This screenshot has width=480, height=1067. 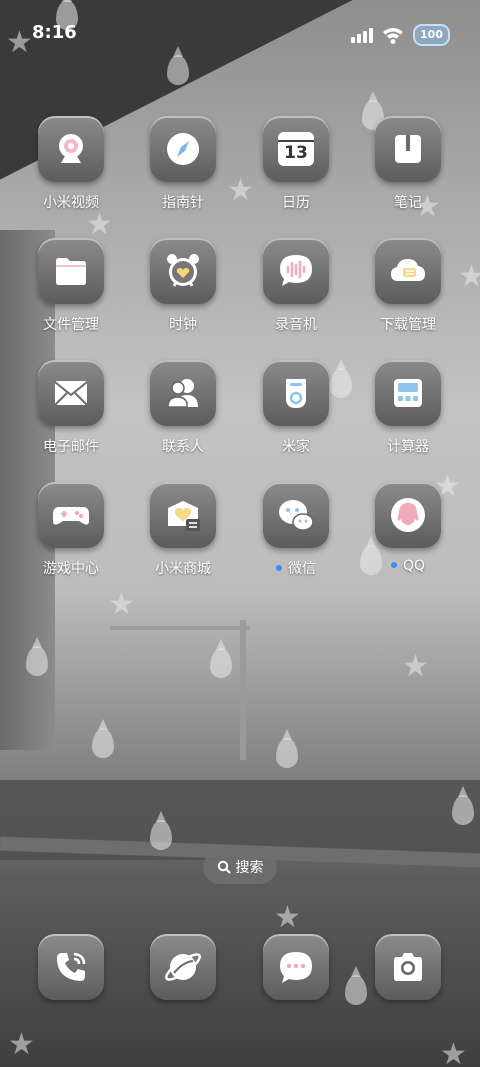 What do you see at coordinates (71, 286) in the screenshot?
I see `app-file-manager: 文件管理` at bounding box center [71, 286].